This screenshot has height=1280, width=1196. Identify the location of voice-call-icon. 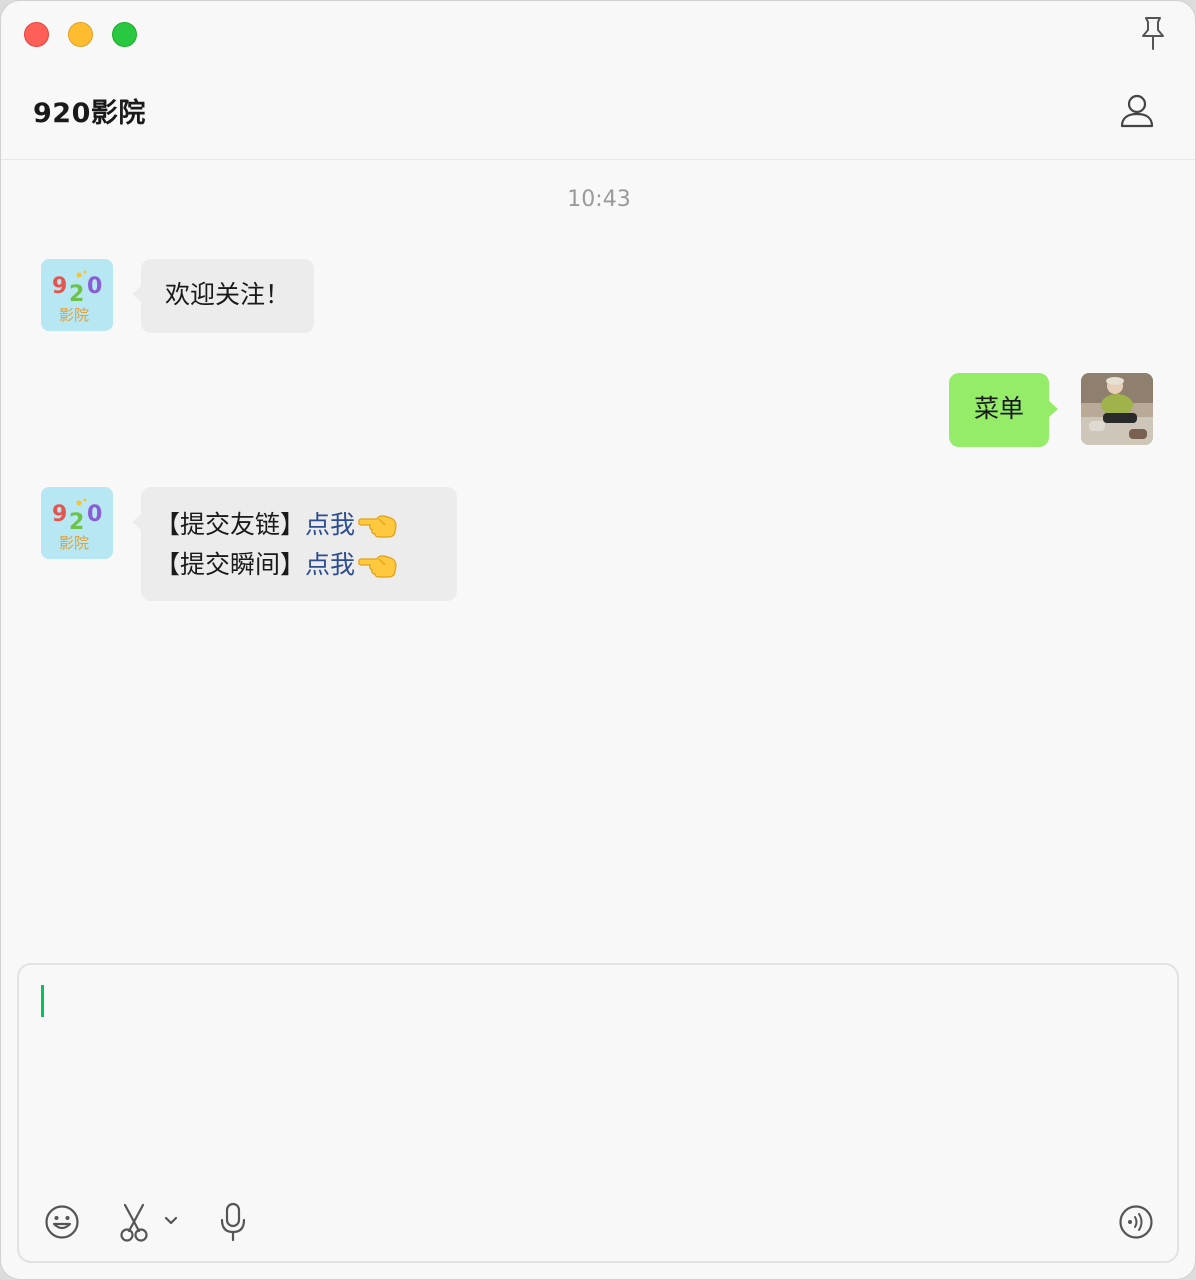
(1136, 1222).